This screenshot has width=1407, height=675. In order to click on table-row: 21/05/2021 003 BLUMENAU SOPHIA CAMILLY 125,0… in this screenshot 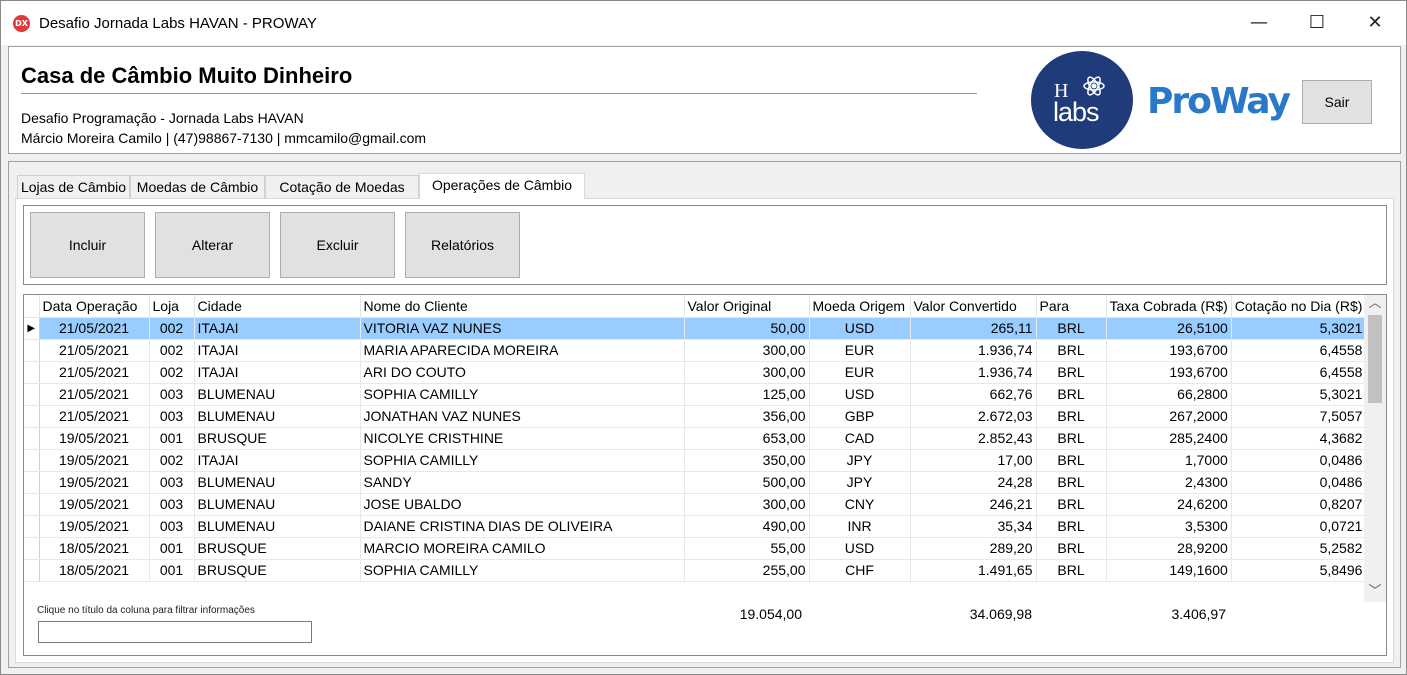, I will do `click(695, 394)`.